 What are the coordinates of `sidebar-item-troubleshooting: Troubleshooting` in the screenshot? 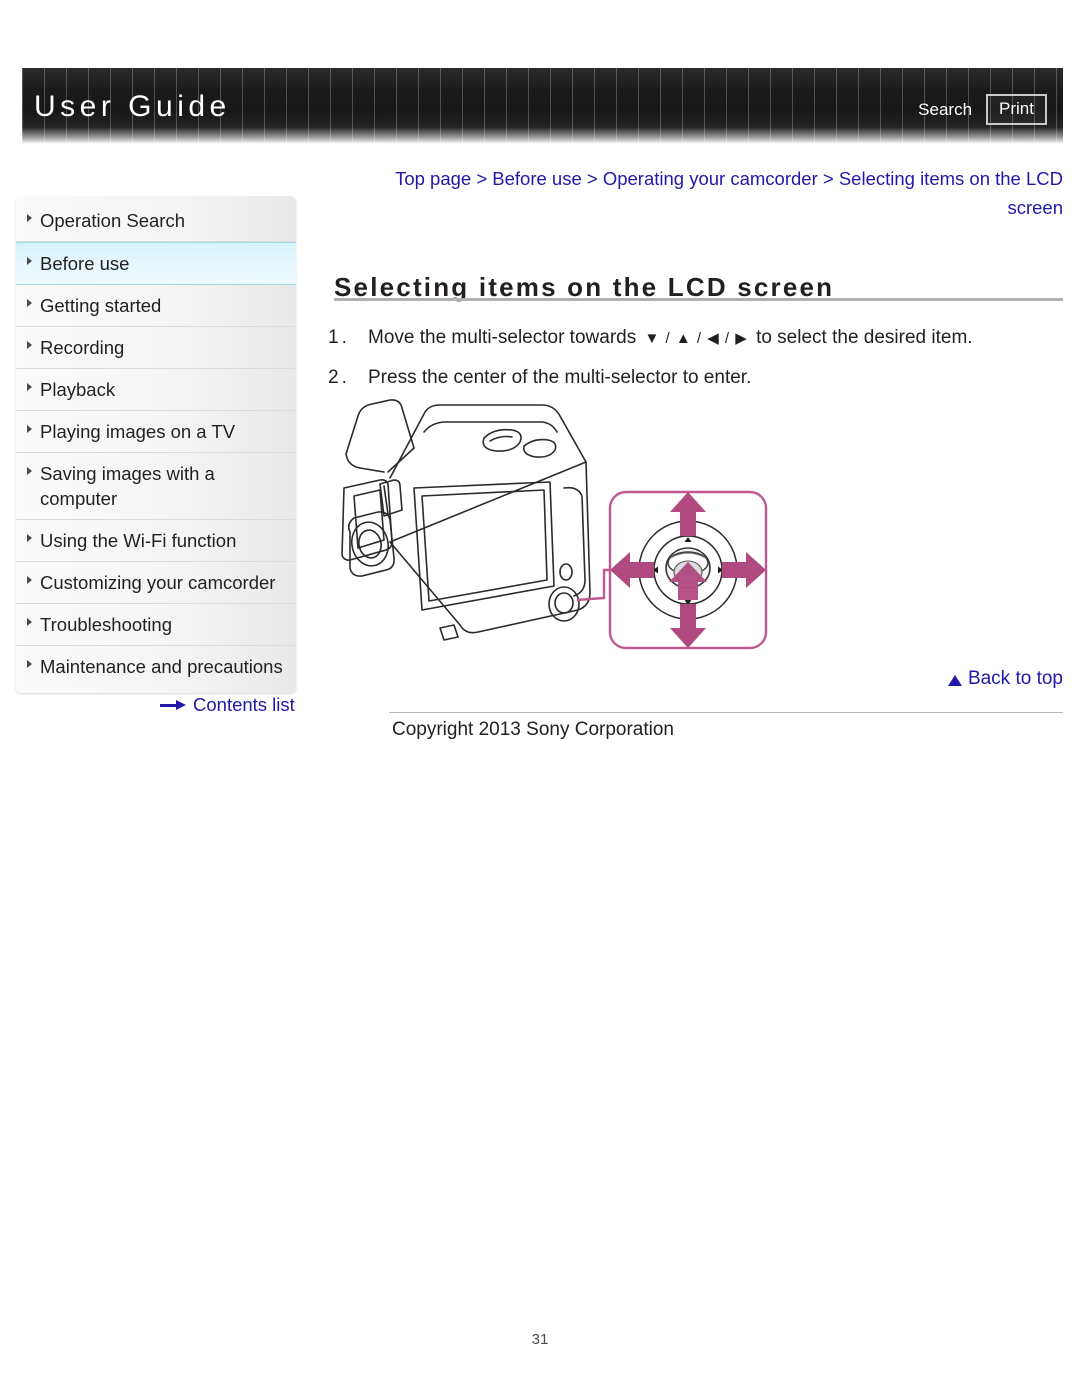 It's located at (156, 625).